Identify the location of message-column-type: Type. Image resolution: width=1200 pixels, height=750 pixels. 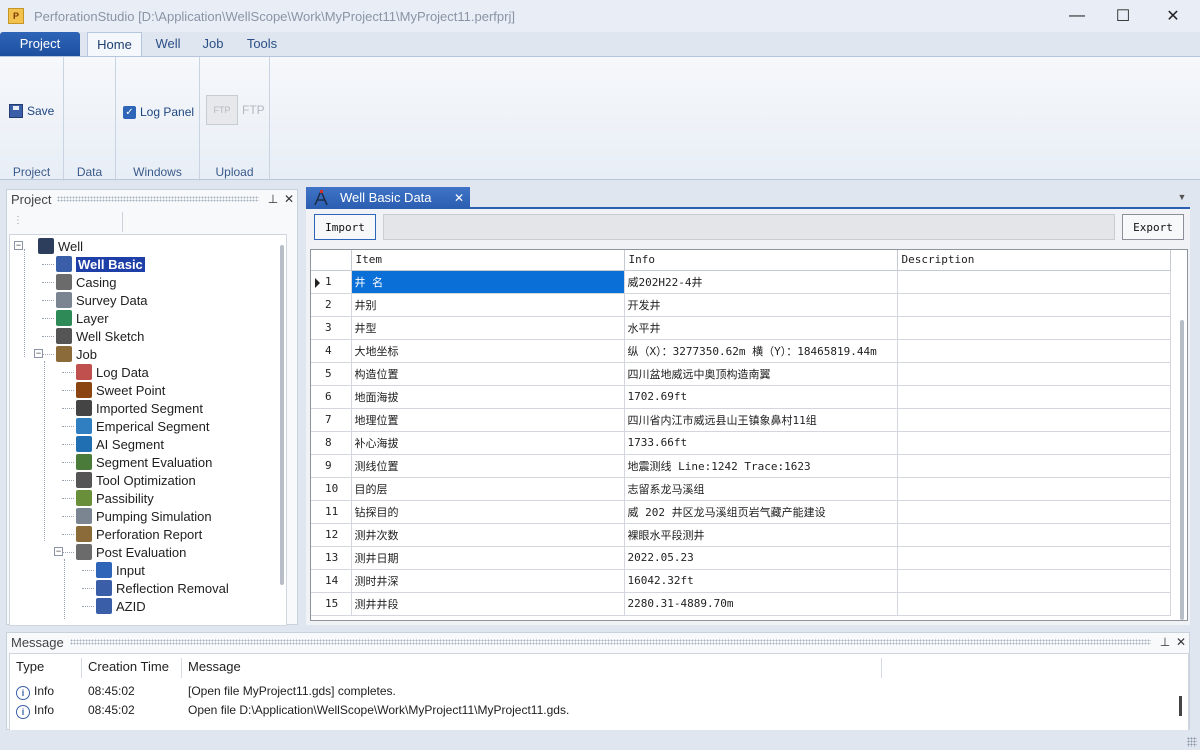
(46, 668).